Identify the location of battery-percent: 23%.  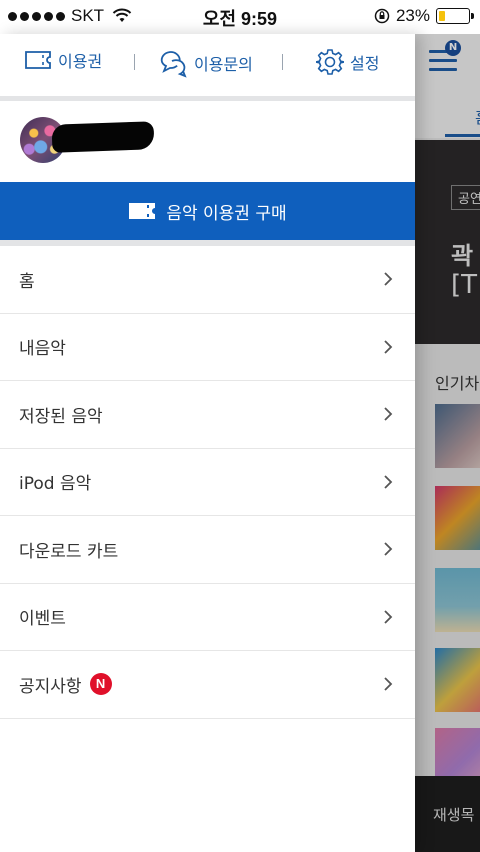
(412, 15).